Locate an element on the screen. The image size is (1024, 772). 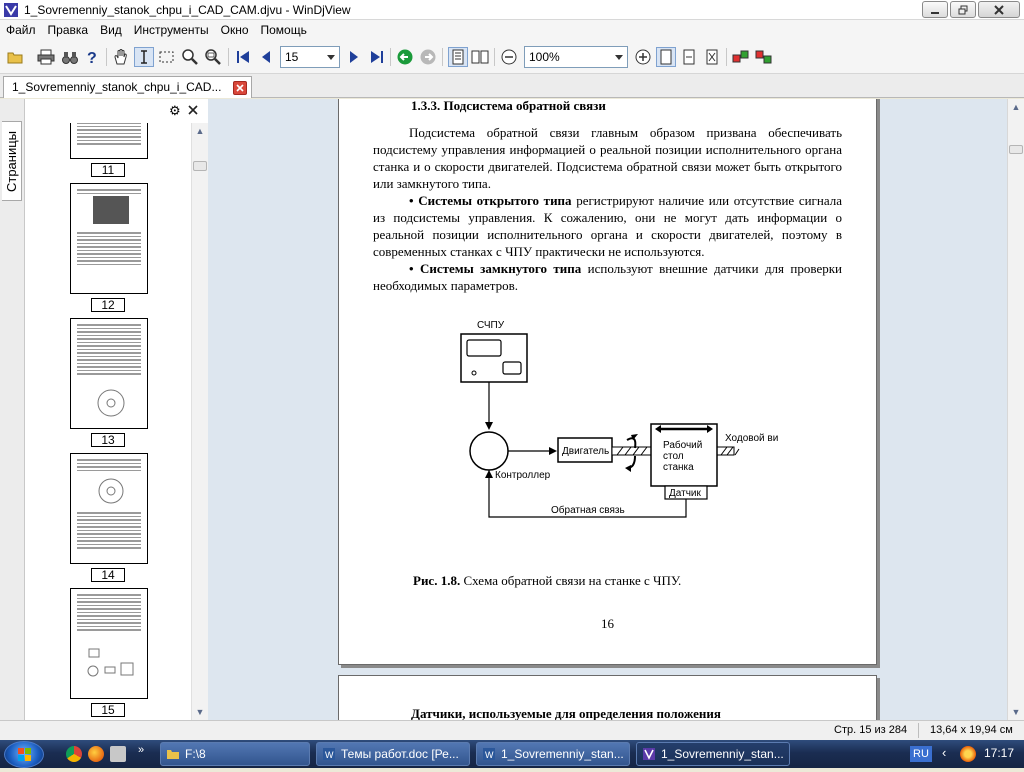
document-scroll-thumb is located at coordinates (1016, 149).